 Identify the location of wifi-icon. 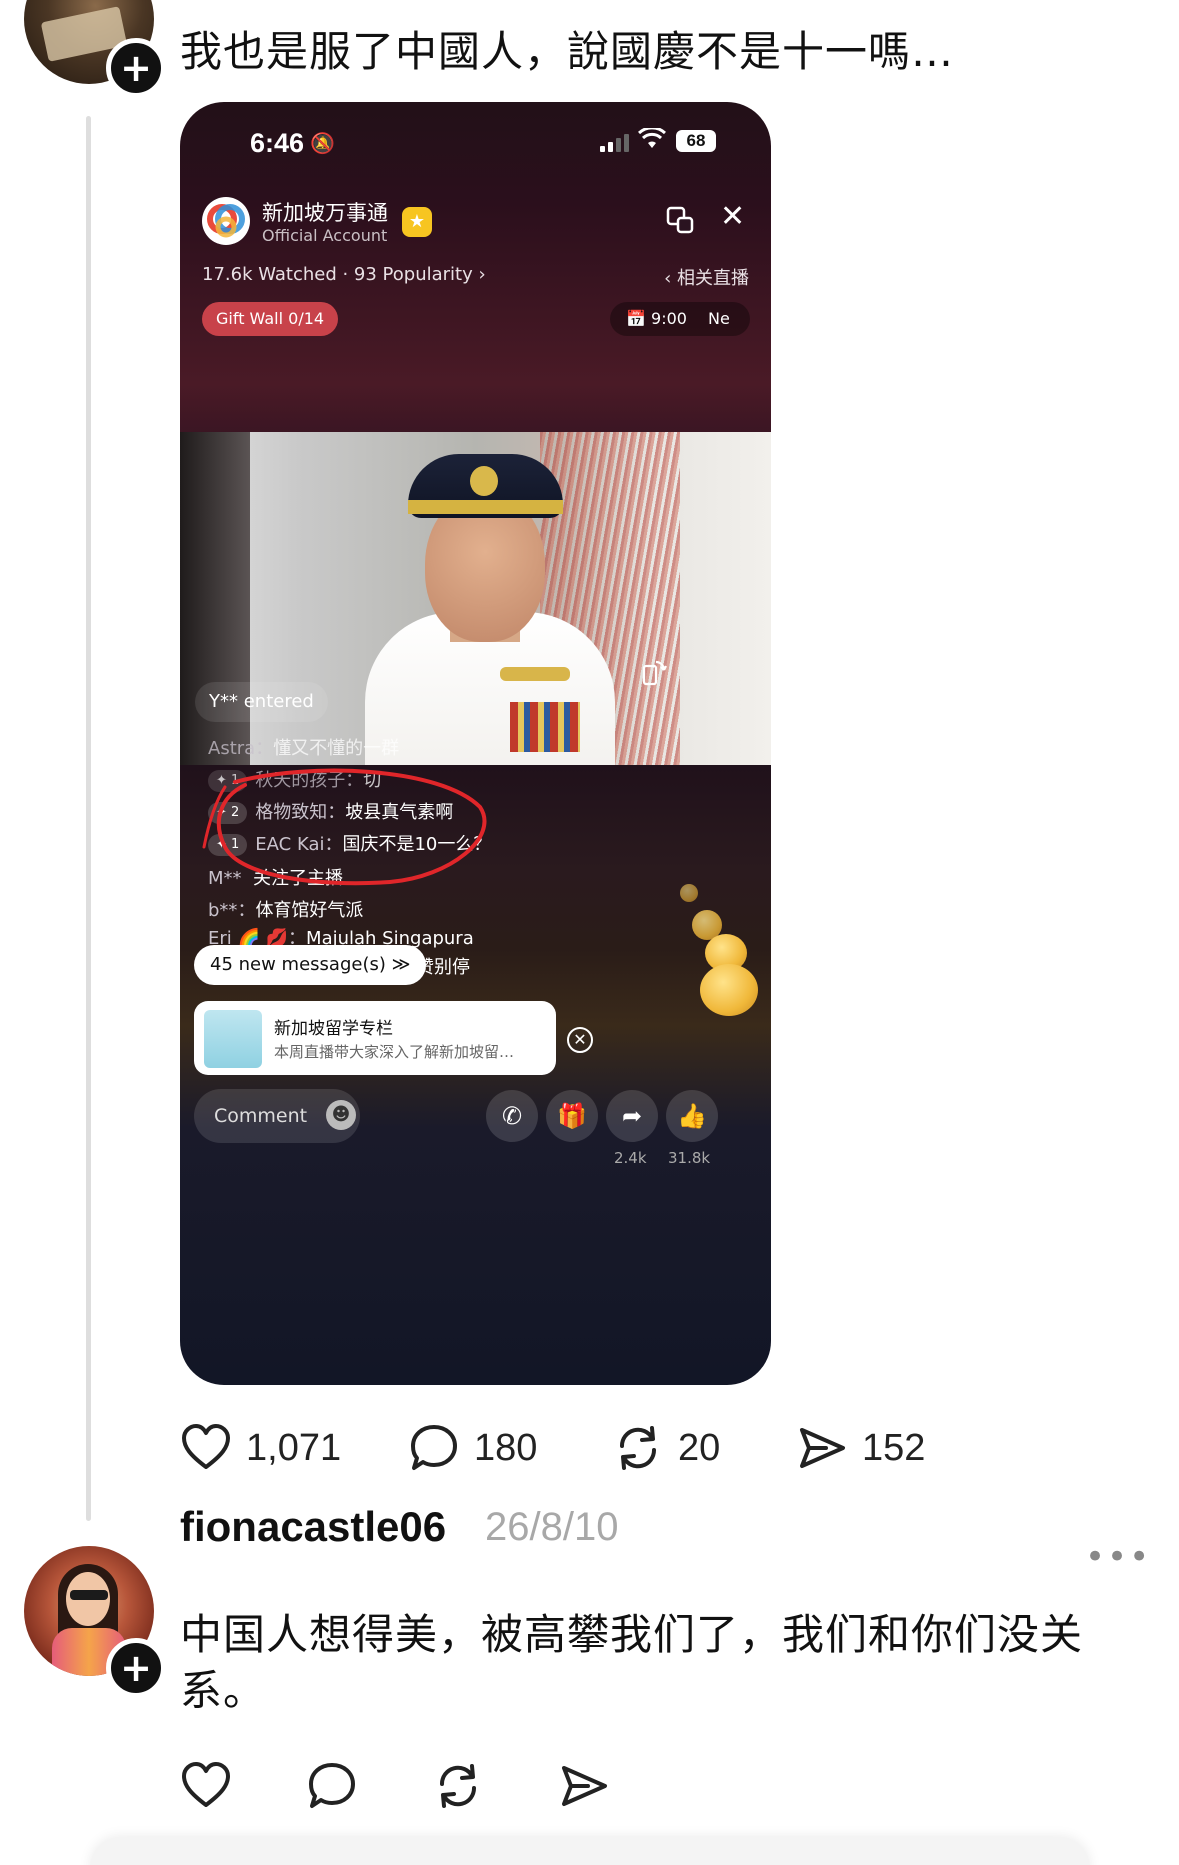
(652, 138).